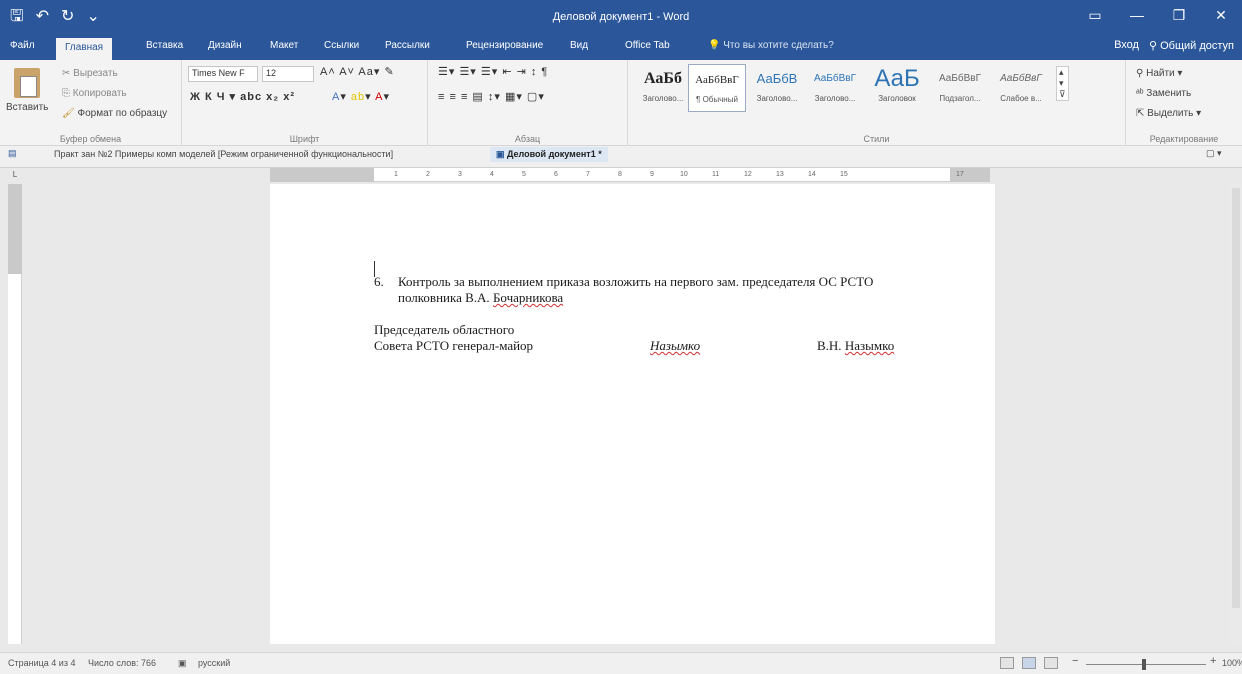  Describe the element at coordinates (527, 139) in the screenshot. I see `paragraph-label: Абзац` at that location.